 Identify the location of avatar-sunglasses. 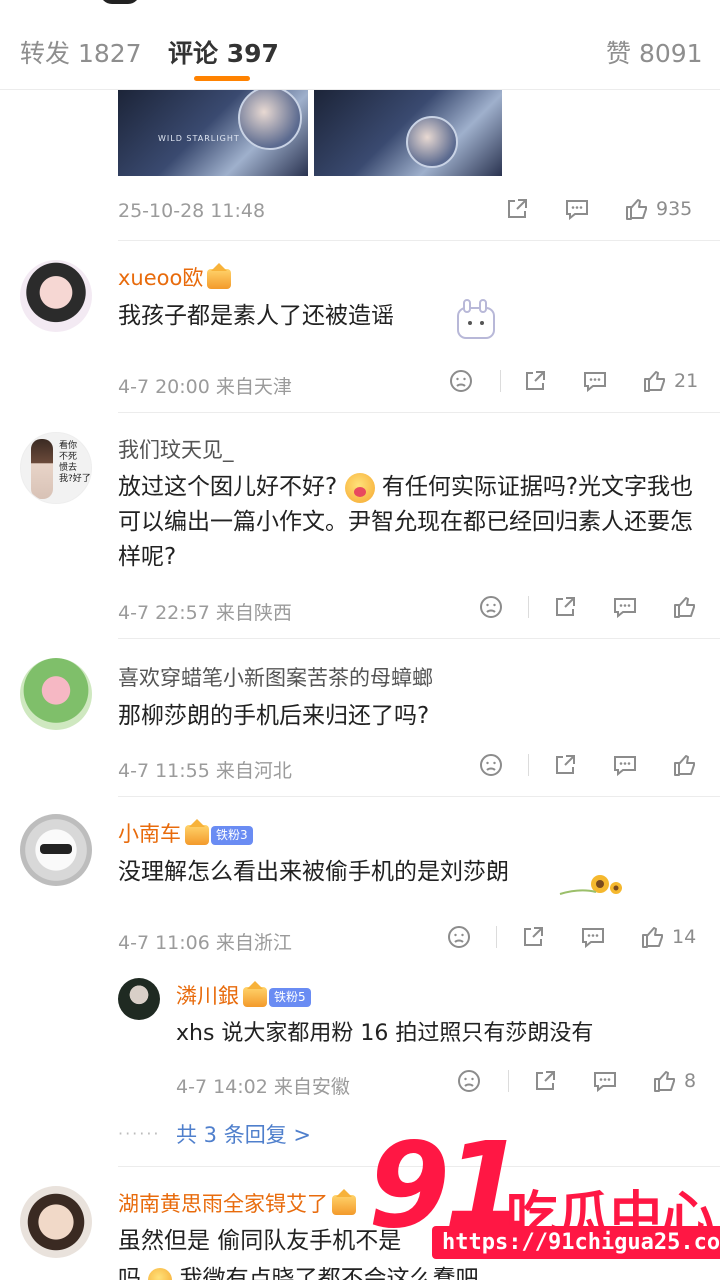
(56, 849).